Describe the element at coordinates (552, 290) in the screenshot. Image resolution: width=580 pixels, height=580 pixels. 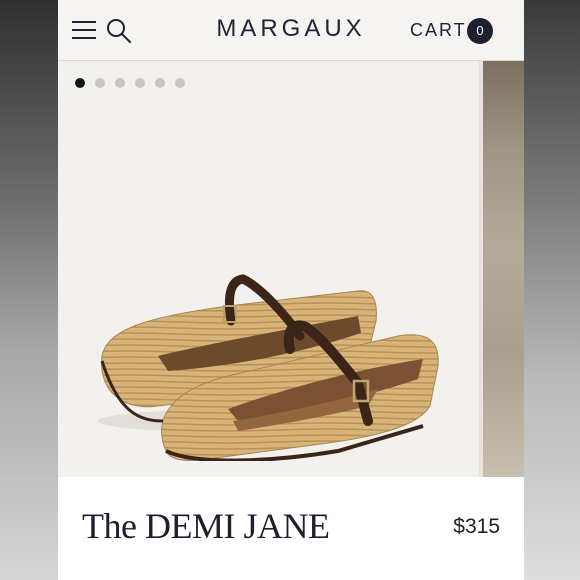
I see `blurred-backdrop-right` at that location.